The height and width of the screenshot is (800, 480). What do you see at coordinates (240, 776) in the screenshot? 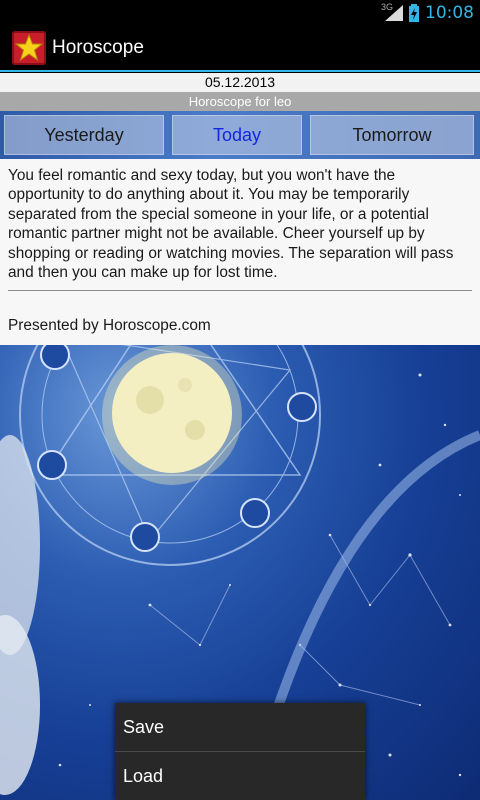
I see `menu-item-load: Load` at bounding box center [240, 776].